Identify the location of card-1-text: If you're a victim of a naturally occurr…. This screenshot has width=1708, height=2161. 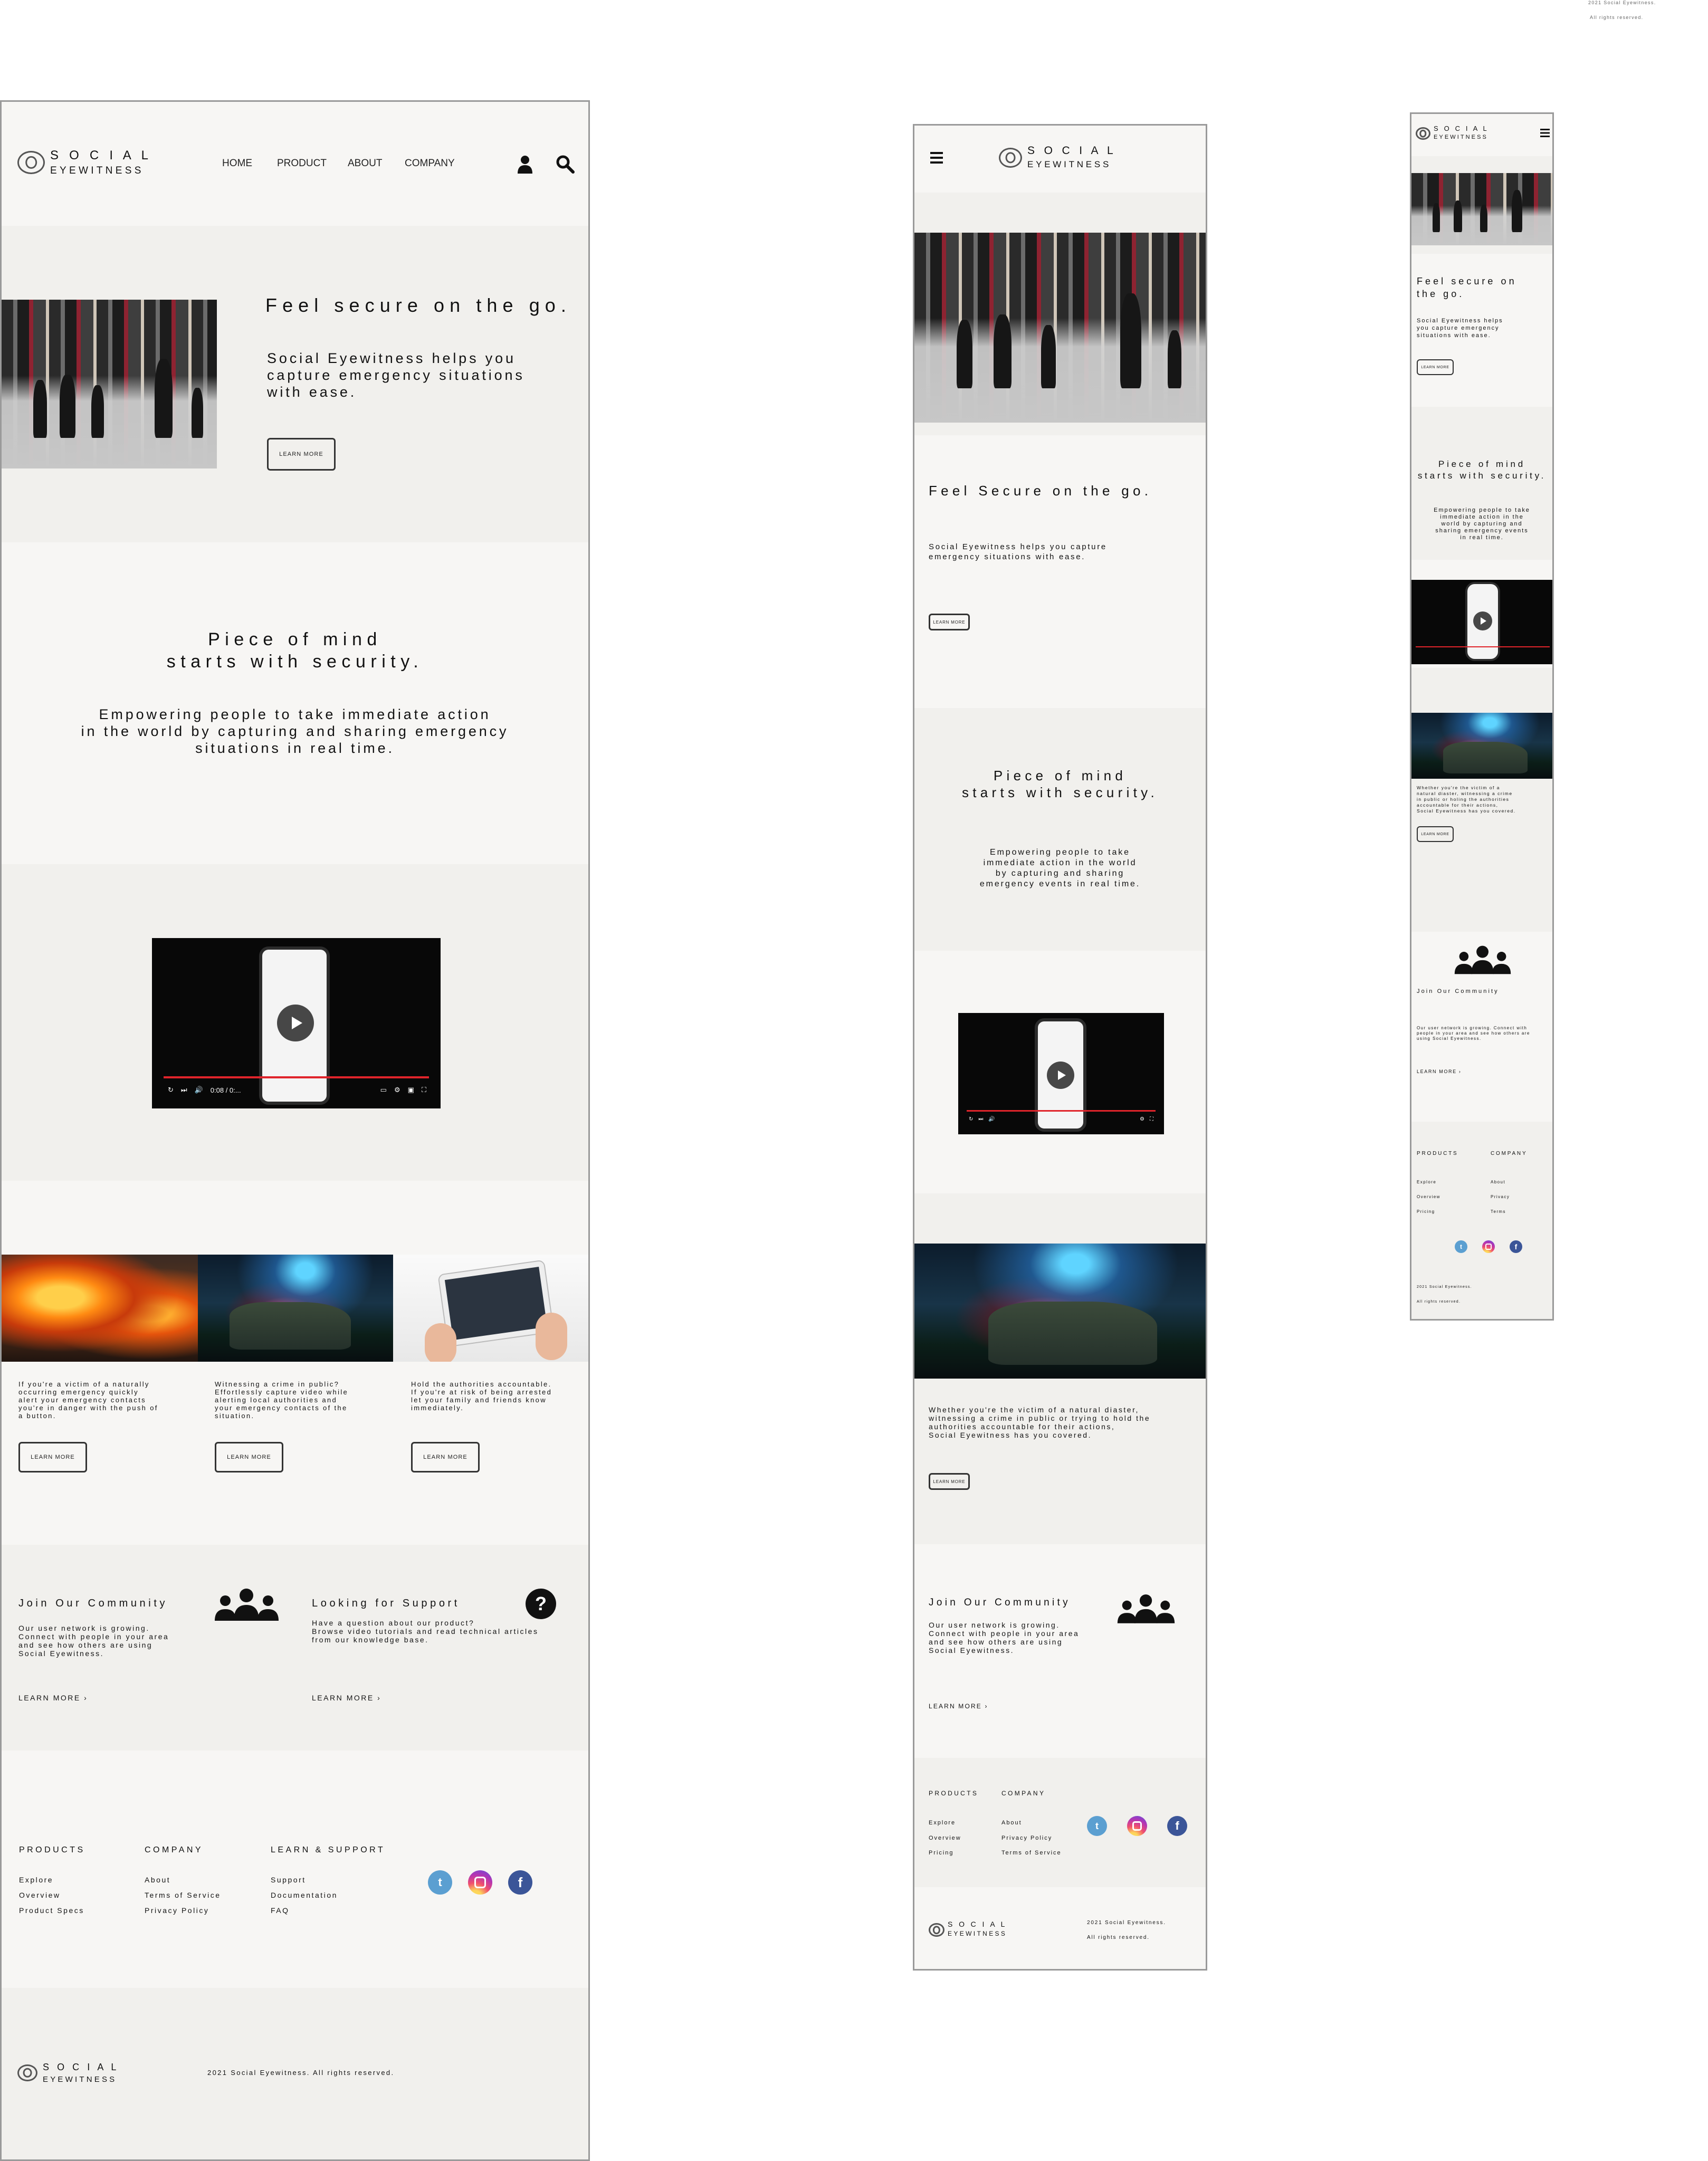
(88, 1400).